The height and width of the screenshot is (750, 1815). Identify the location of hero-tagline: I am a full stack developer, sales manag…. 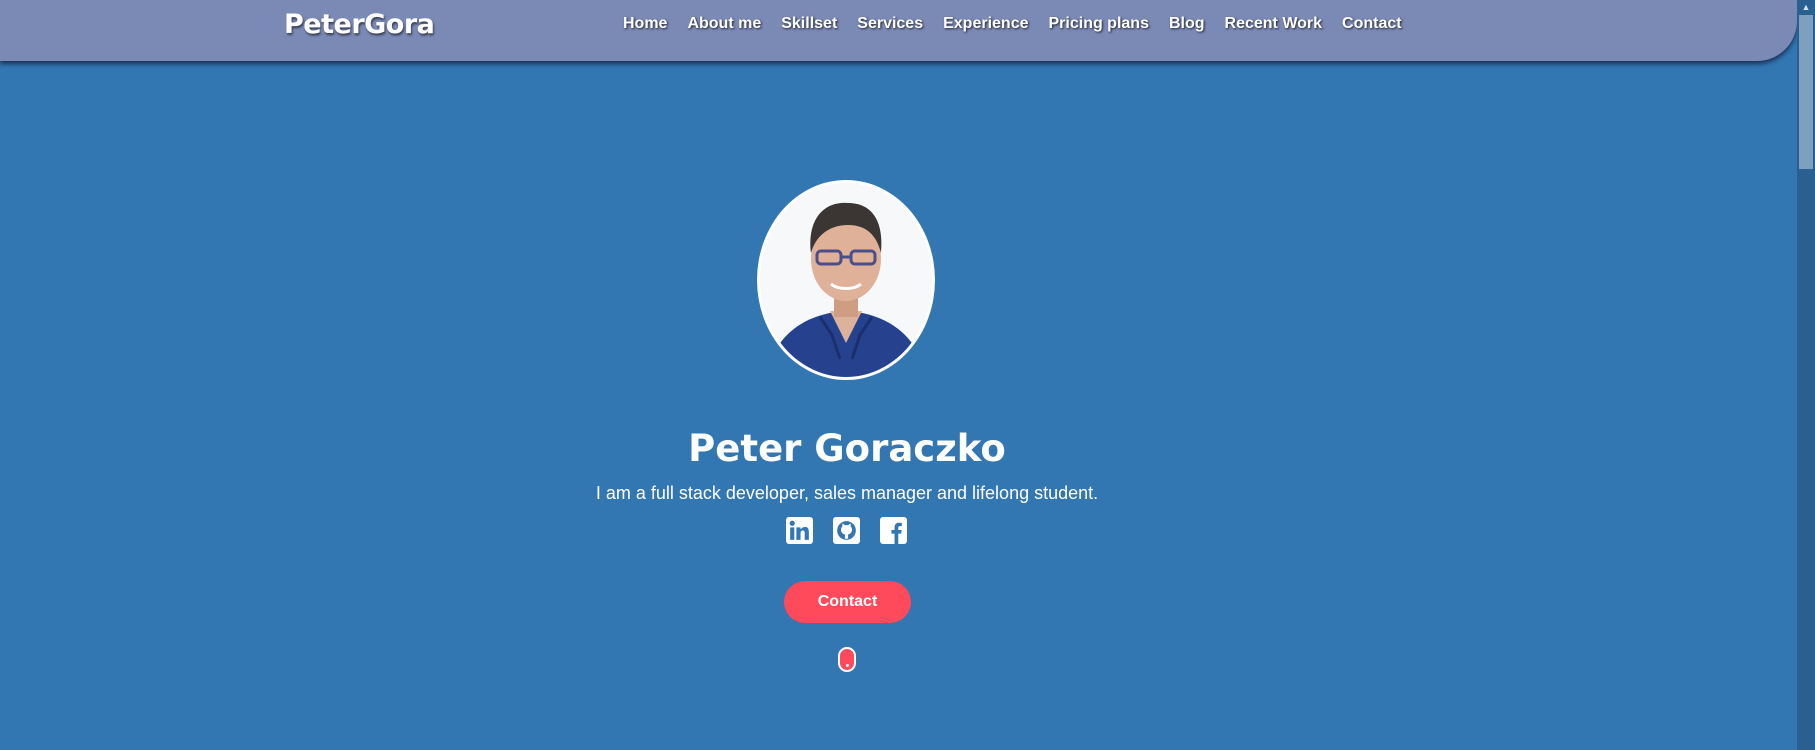
(847, 493).